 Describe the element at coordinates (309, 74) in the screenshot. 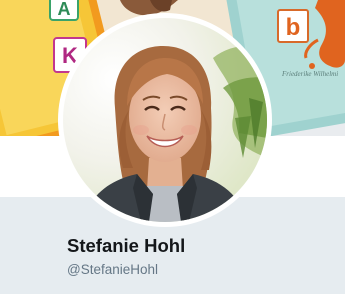

I see `svg-text: Friederike Wilhelmi` at that location.